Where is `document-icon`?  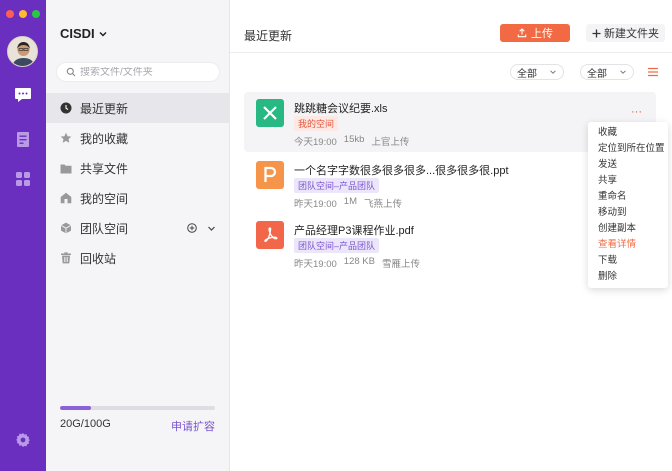 document-icon is located at coordinates (23, 139).